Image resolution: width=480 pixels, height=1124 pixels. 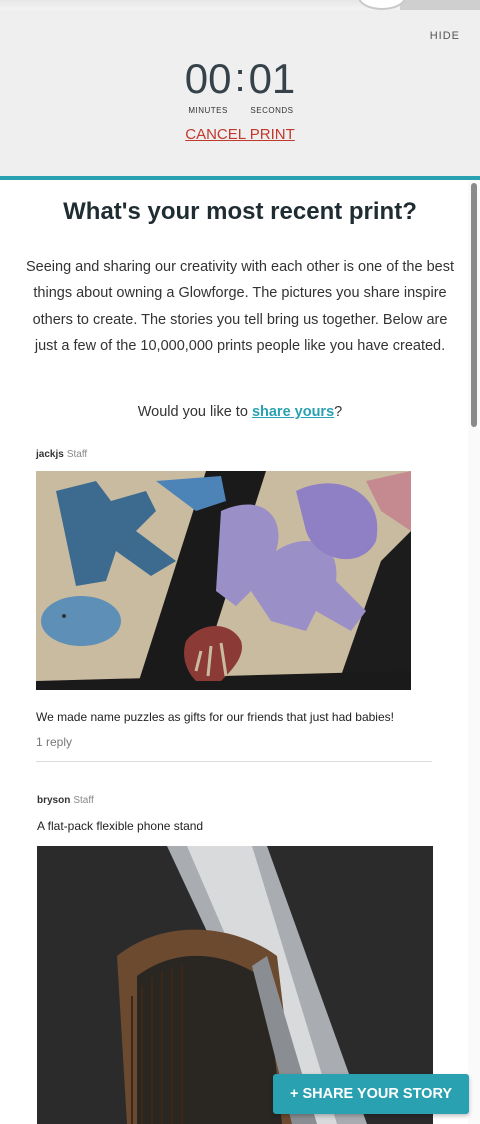 What do you see at coordinates (240, 134) in the screenshot?
I see `cancel-print-link: CANCEL PRINT` at bounding box center [240, 134].